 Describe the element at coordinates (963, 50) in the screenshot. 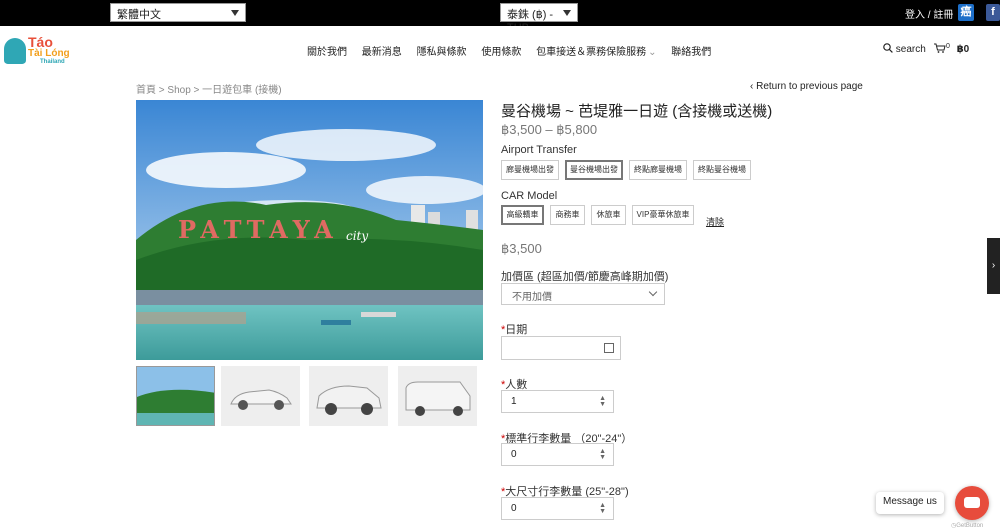

I see `cart-total: ฿0` at that location.